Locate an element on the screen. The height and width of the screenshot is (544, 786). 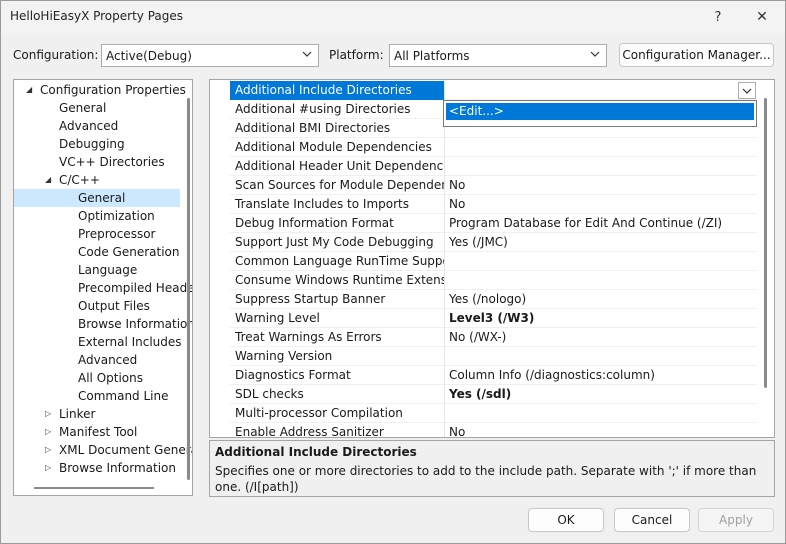
property-value: Level3 (/W3) is located at coordinates (603, 318).